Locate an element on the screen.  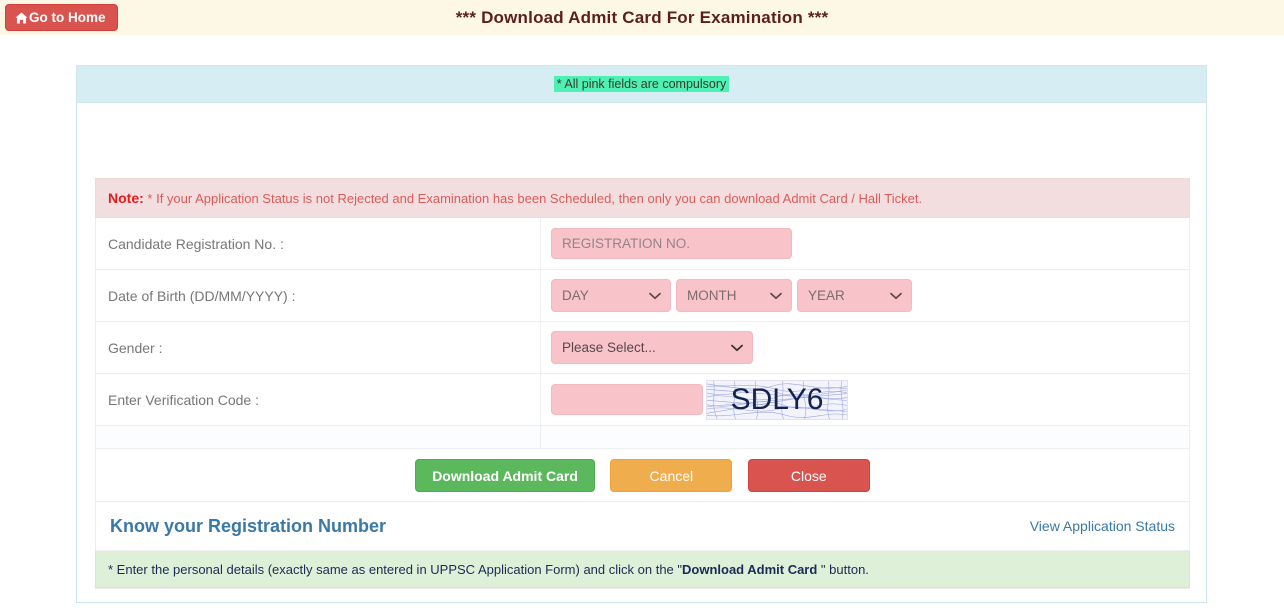
table-row-spacer is located at coordinates (642, 437).